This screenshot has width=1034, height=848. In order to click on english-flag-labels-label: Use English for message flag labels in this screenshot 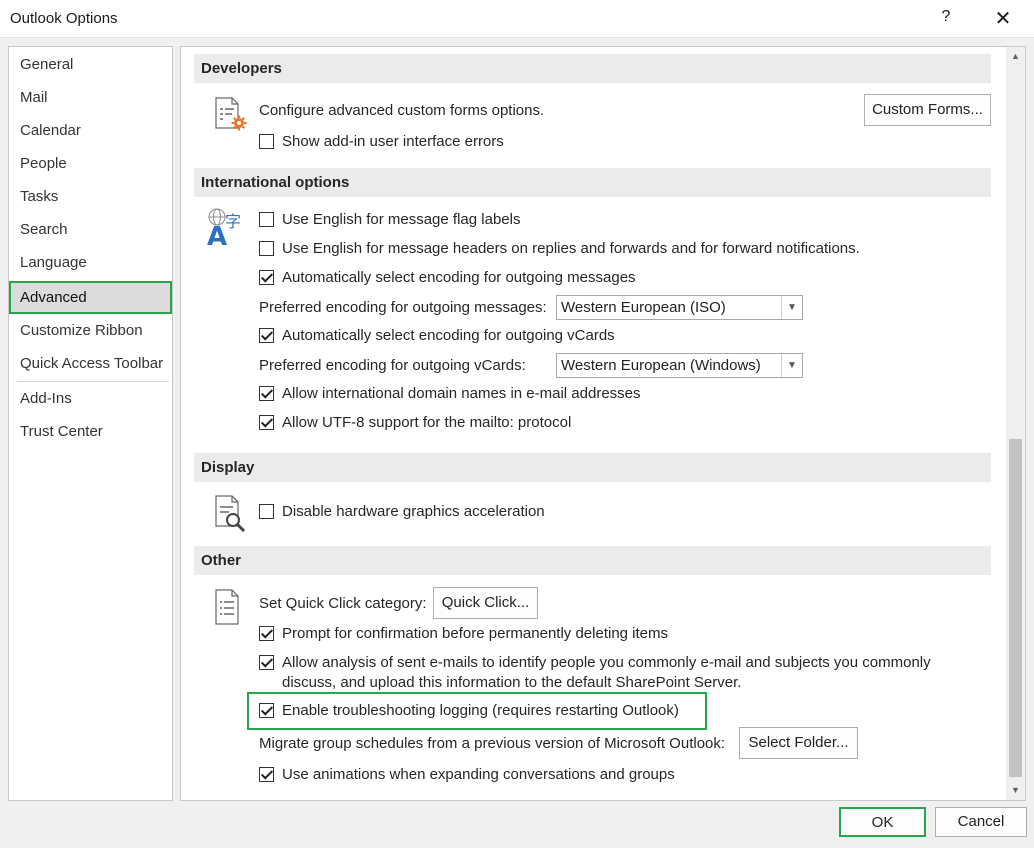, I will do `click(401, 219)`.